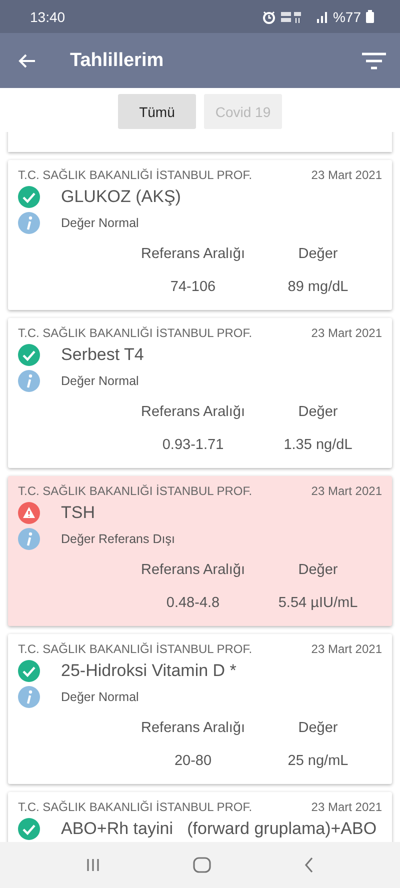  What do you see at coordinates (148, 671) in the screenshot?
I see `test-name: 25-Hidroksi Vitamin D *` at bounding box center [148, 671].